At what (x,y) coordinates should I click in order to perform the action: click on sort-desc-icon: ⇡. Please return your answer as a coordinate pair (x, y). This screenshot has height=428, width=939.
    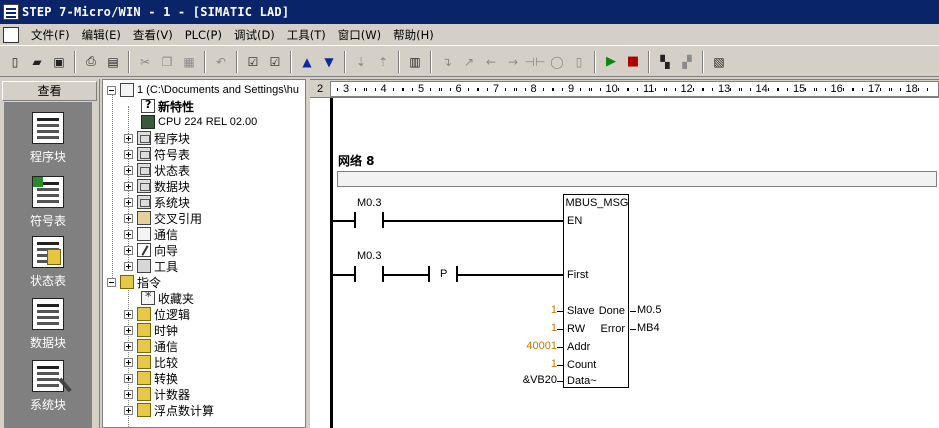
    Looking at the image, I should click on (383, 62).